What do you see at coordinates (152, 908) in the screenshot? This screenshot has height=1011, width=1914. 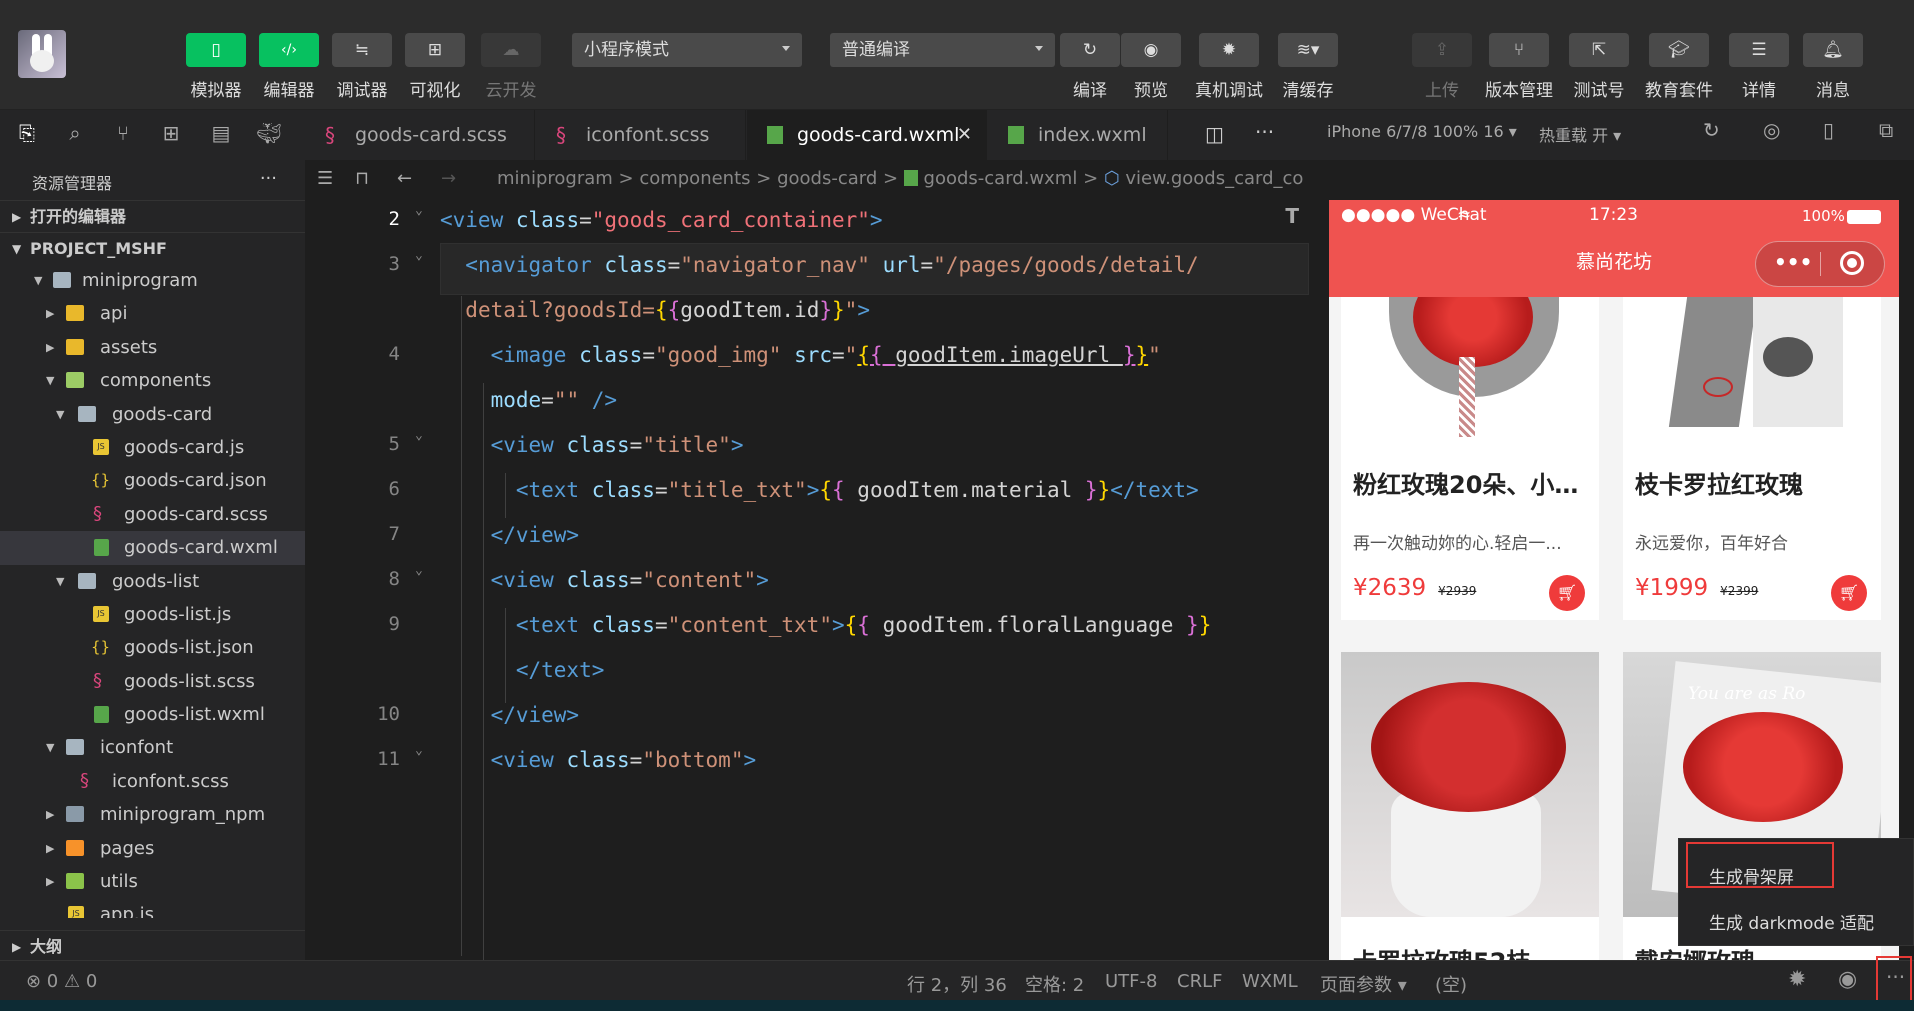 I see `tree-file: JS app.js` at bounding box center [152, 908].